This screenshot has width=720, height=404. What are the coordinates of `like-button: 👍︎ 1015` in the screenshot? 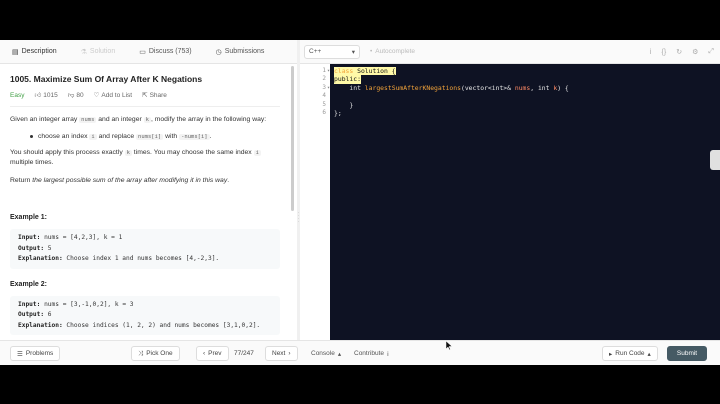 It's located at (46, 95).